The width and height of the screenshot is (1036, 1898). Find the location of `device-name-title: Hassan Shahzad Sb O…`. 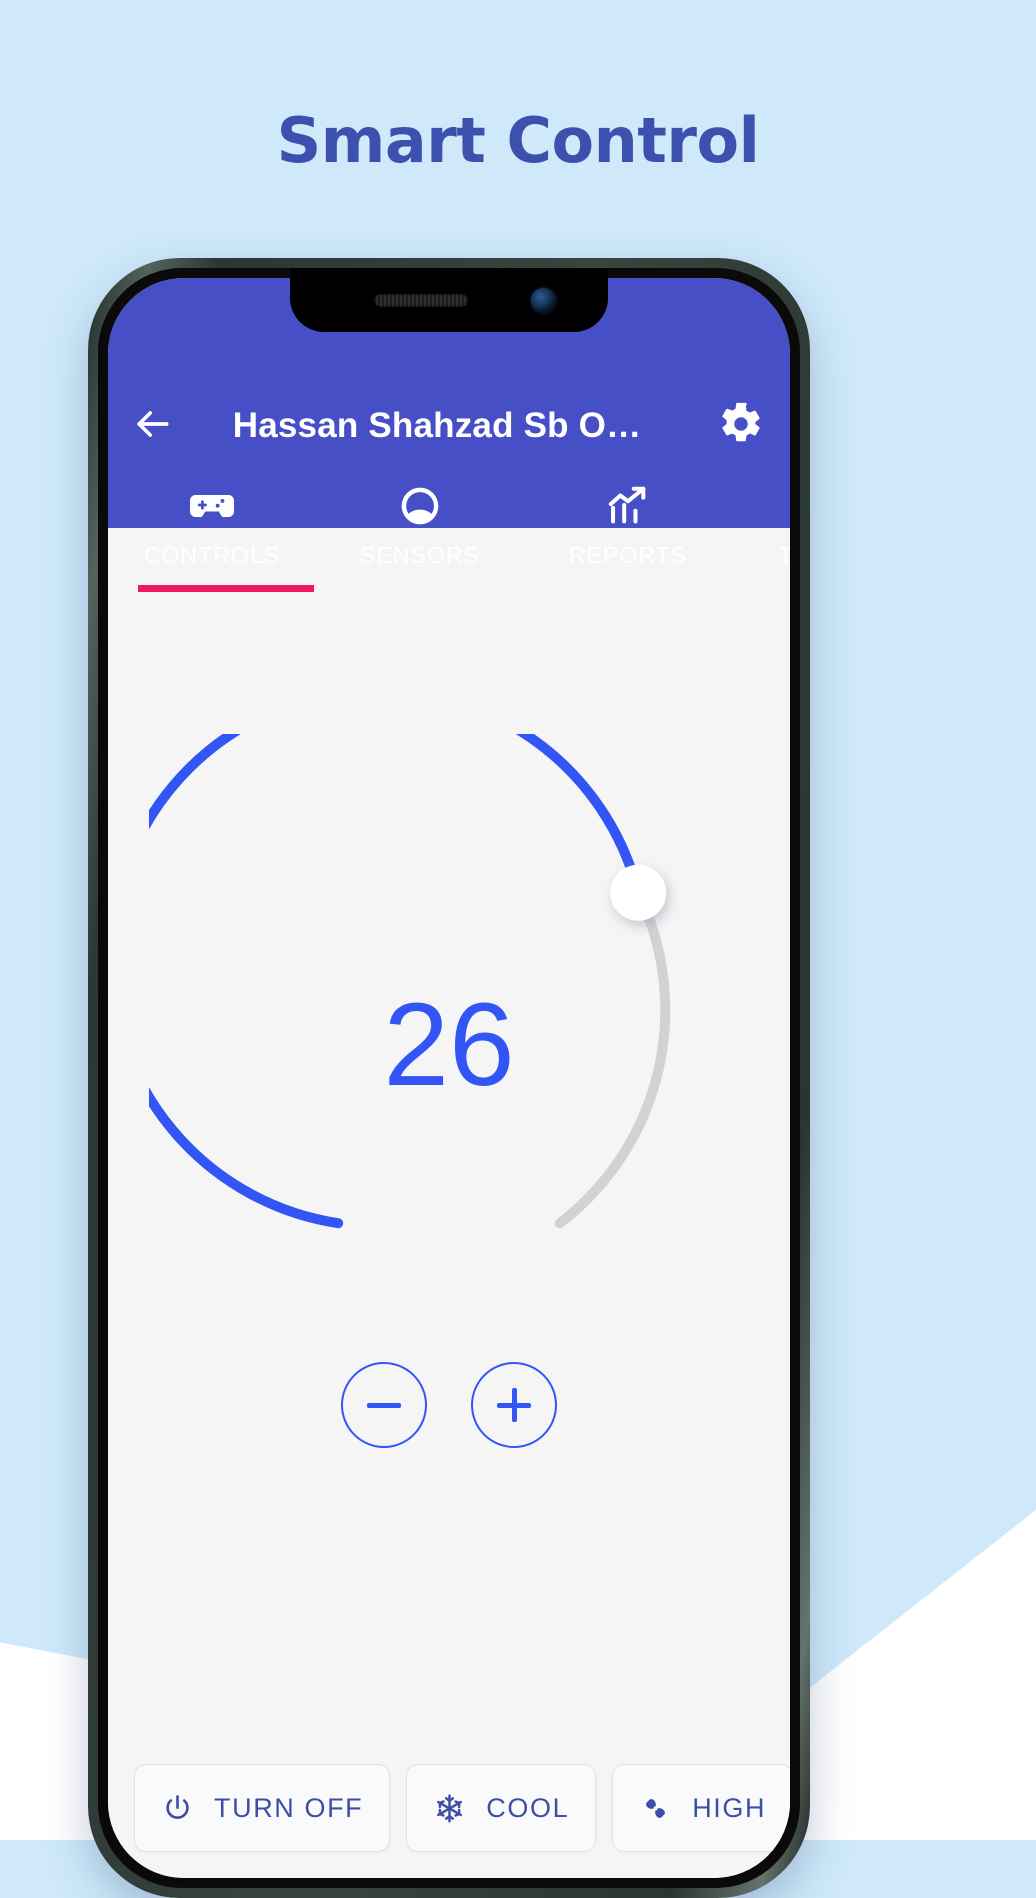

device-name-title: Hassan Shahzad Sb O… is located at coordinates (437, 425).